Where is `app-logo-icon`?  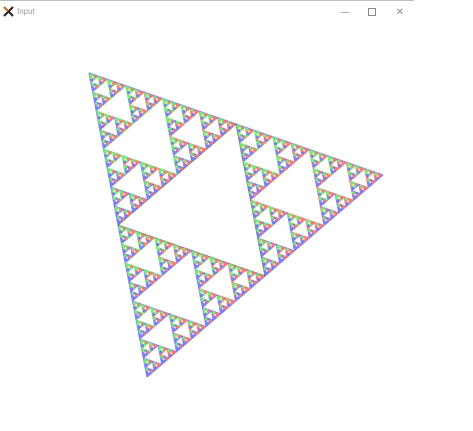
app-logo-icon is located at coordinates (8, 11).